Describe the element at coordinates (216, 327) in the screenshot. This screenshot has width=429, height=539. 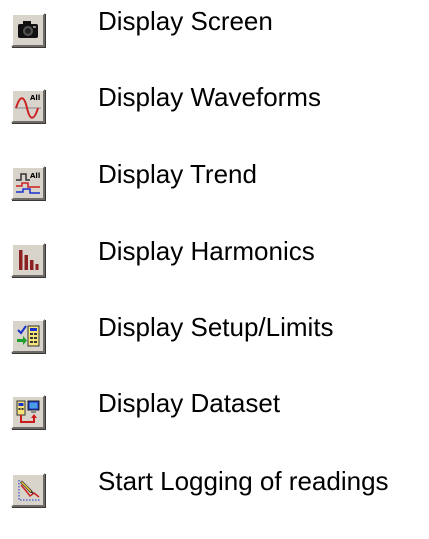
I see `display-setup-limits-label: Display Setup/Limits` at that location.